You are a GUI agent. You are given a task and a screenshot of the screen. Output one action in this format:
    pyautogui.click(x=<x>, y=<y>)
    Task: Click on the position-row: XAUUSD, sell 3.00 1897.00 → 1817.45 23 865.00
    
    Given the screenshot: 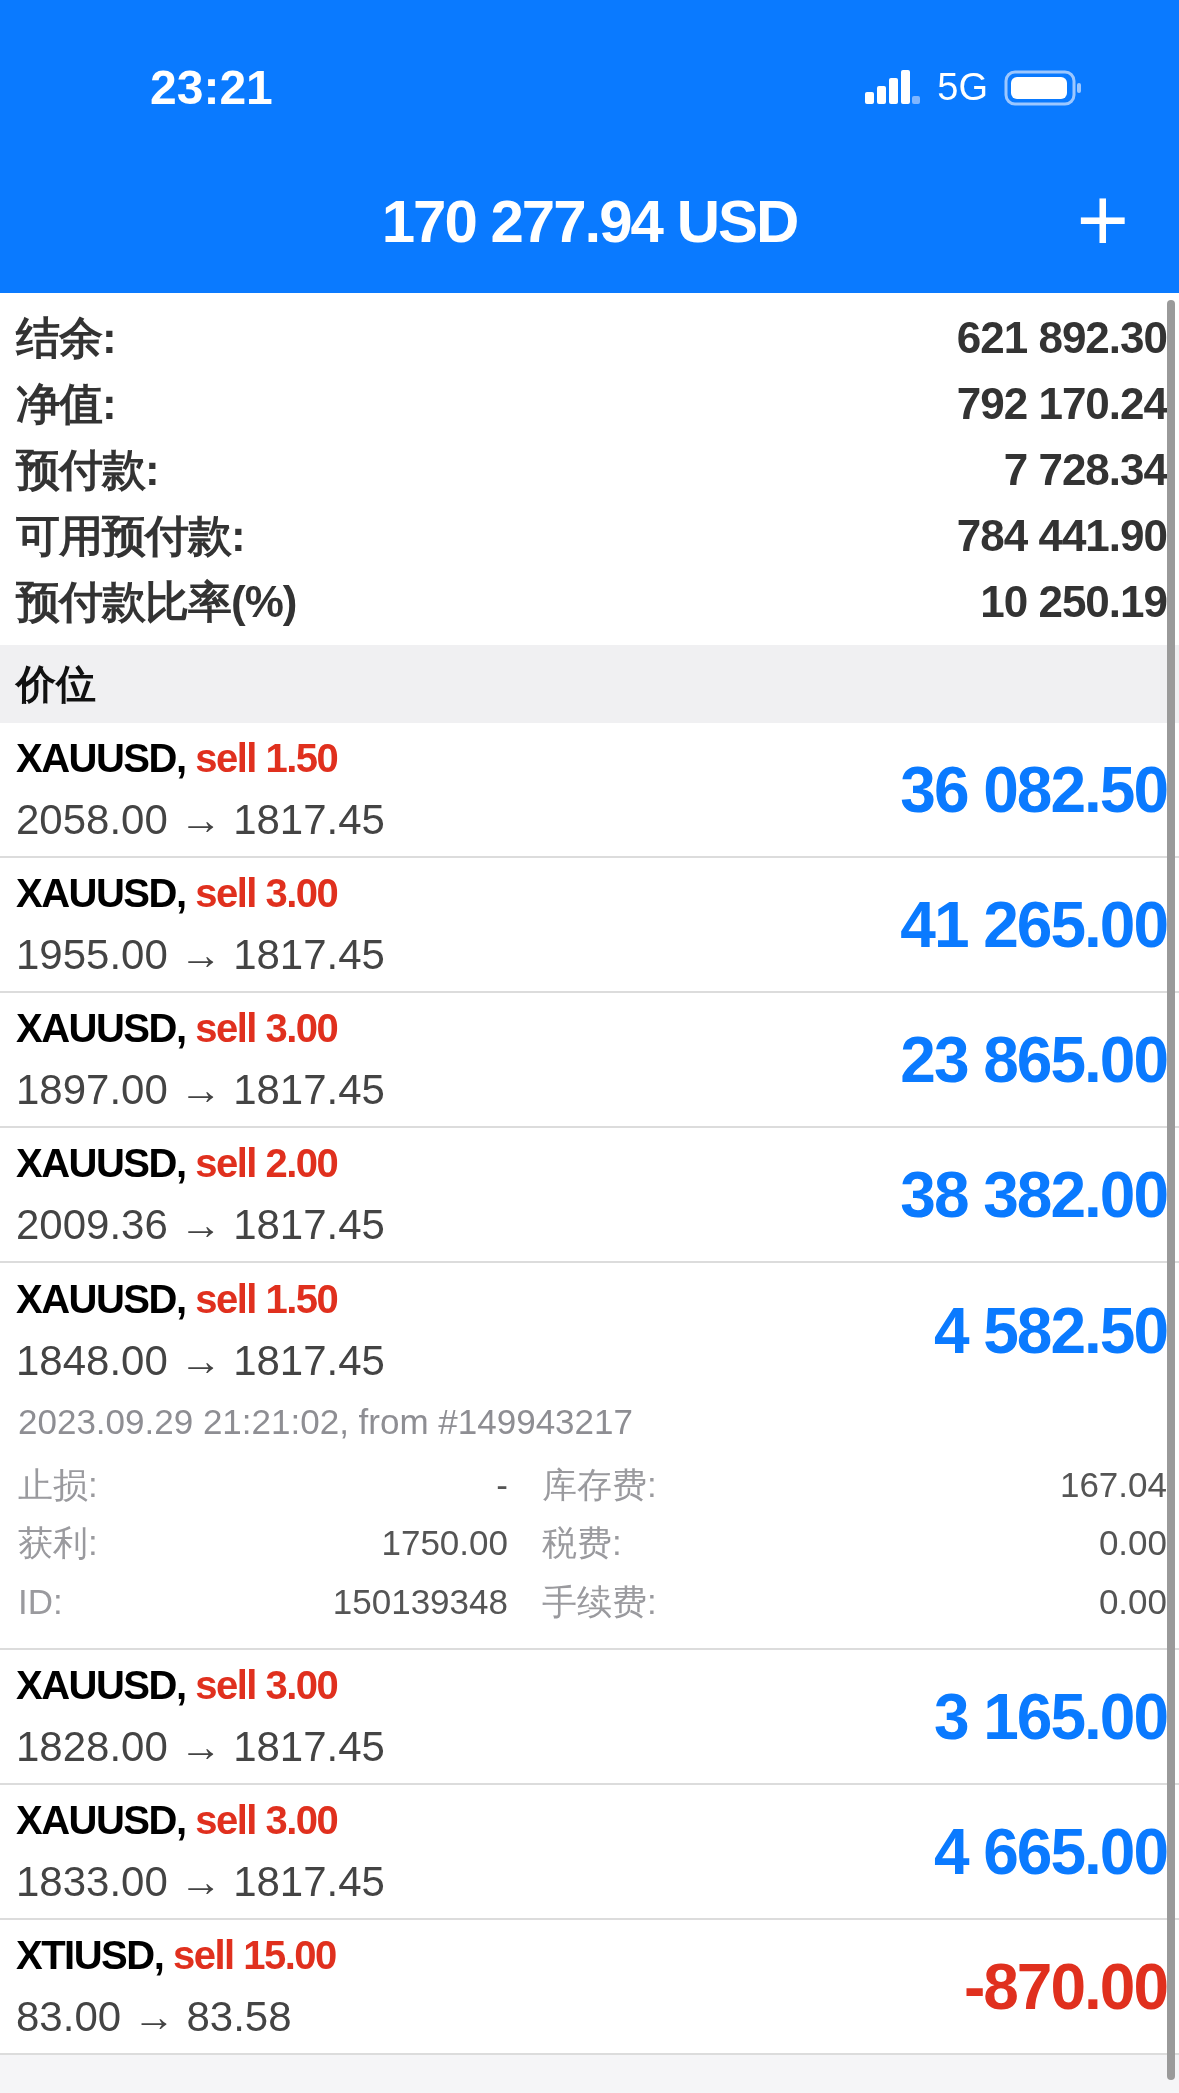 What is the action you would take?
    pyautogui.click(x=589, y=1060)
    